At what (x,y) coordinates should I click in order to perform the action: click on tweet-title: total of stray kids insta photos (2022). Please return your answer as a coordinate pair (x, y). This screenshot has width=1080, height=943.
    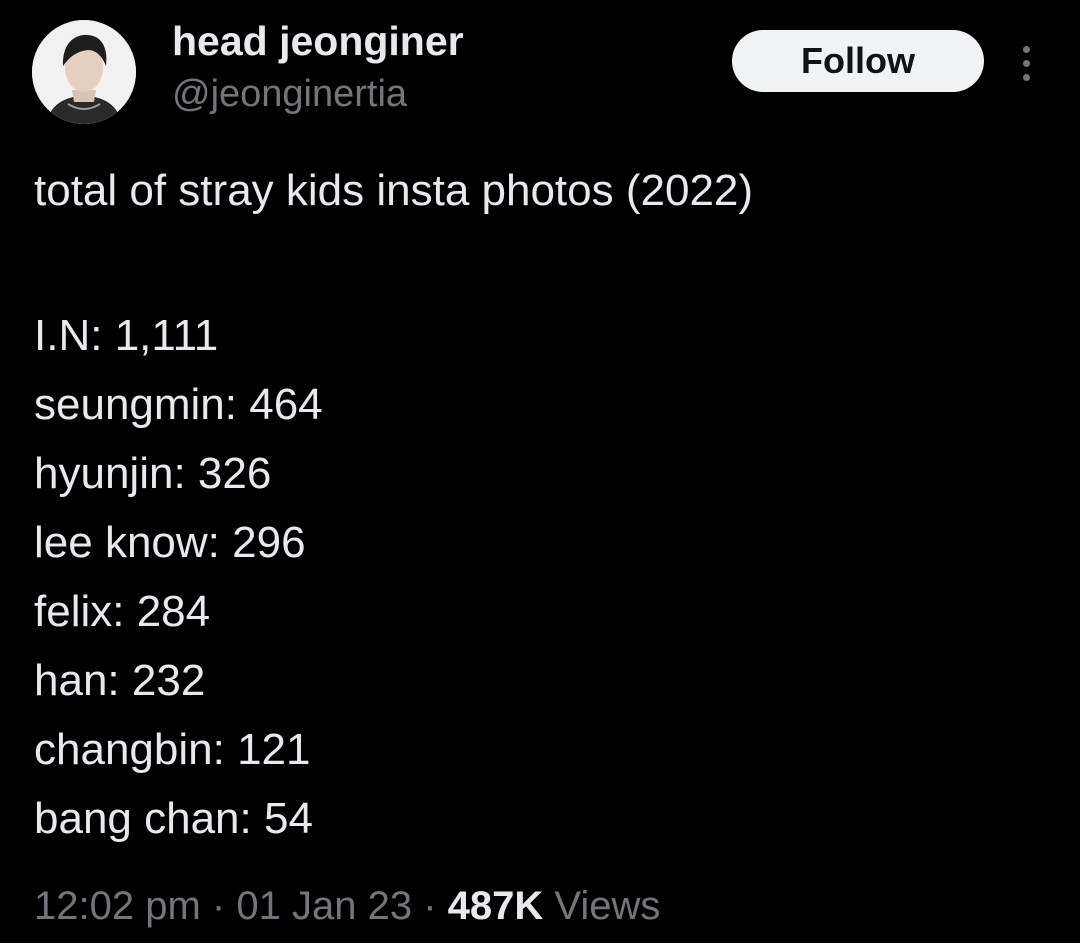
    Looking at the image, I should click on (394, 190).